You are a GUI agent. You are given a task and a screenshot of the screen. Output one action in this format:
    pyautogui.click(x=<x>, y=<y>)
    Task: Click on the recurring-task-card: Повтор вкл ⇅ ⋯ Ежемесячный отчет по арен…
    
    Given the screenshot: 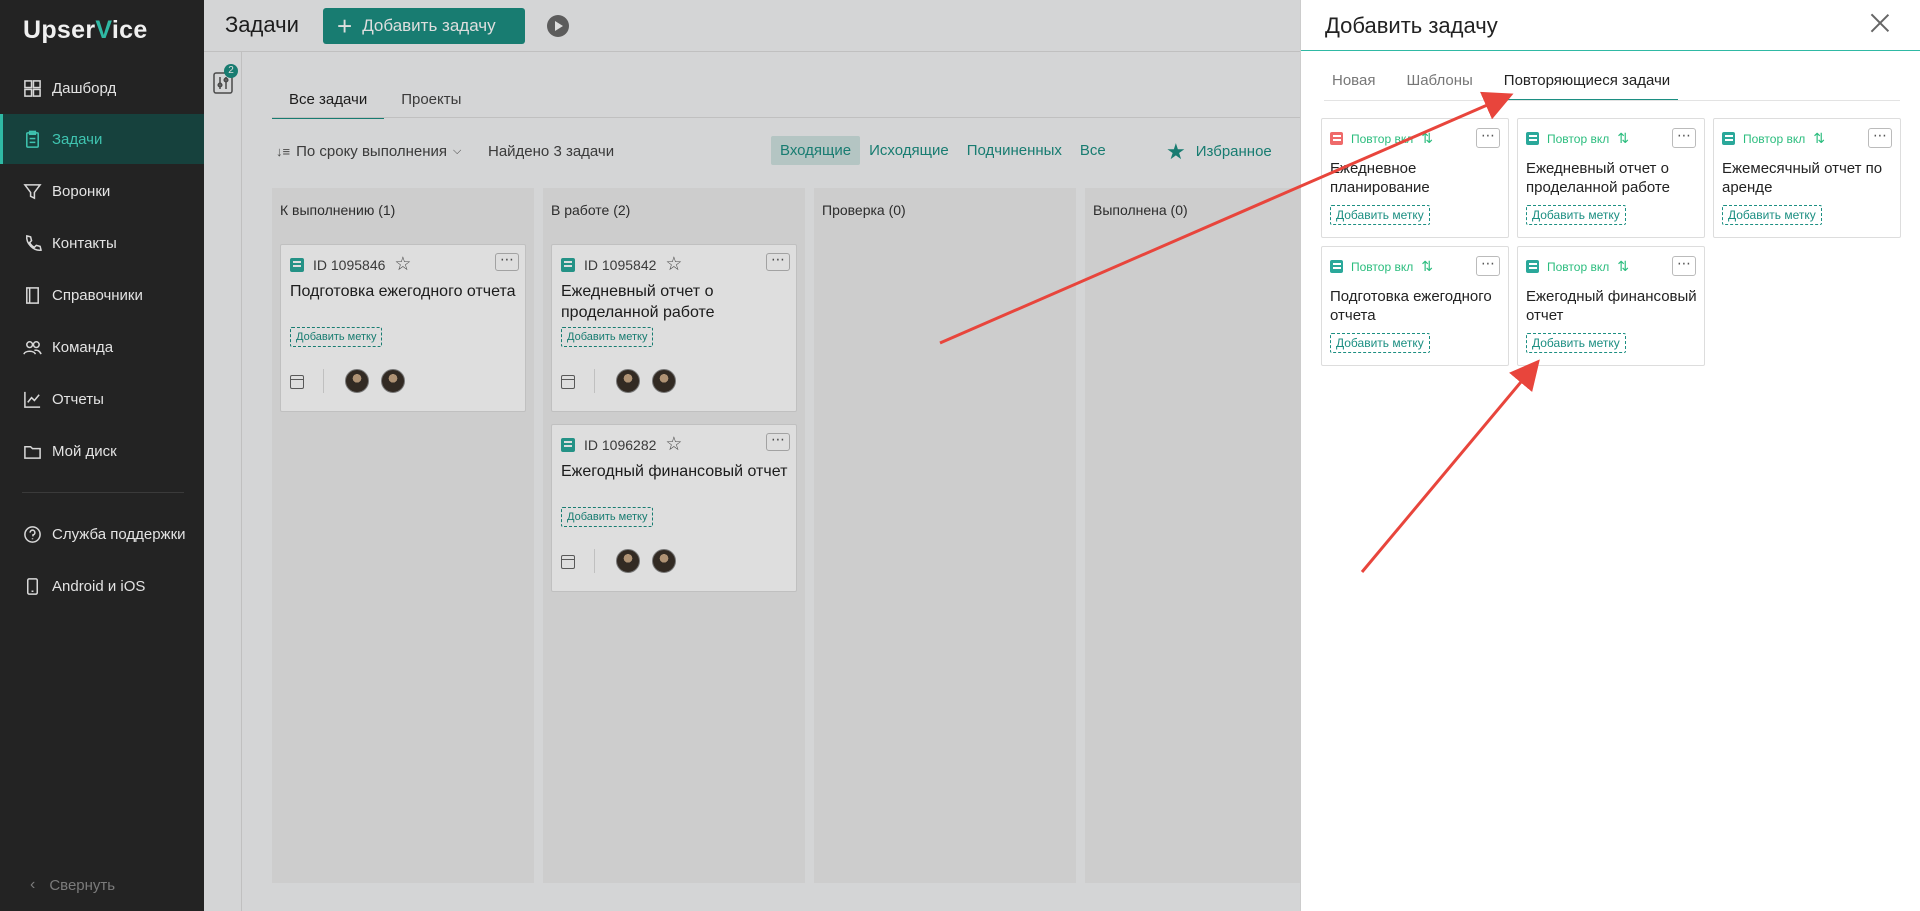 What is the action you would take?
    pyautogui.click(x=1807, y=178)
    